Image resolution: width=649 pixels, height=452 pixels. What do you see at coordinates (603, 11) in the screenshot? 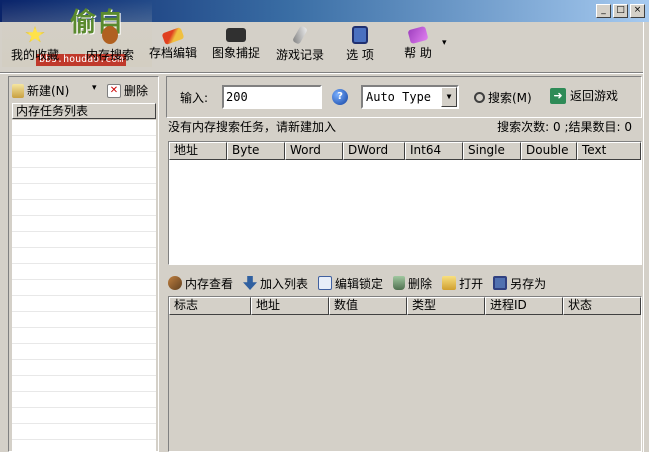
I see `minimize-button: _` at bounding box center [603, 11].